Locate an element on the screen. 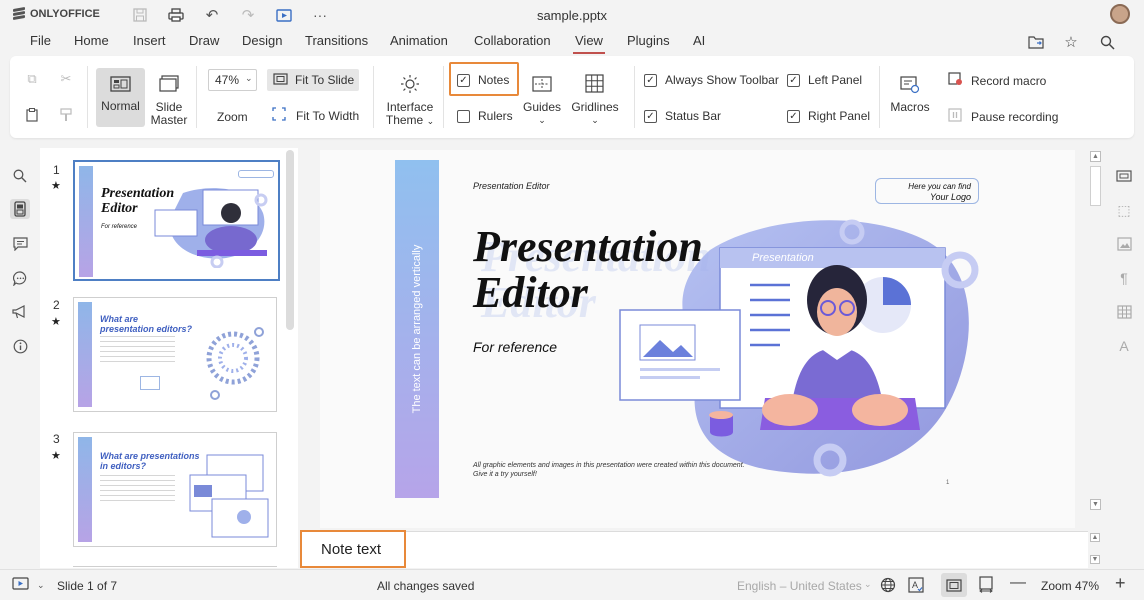 The height and width of the screenshot is (600, 1144). zoom-select: 47% ⌄ is located at coordinates (232, 80).